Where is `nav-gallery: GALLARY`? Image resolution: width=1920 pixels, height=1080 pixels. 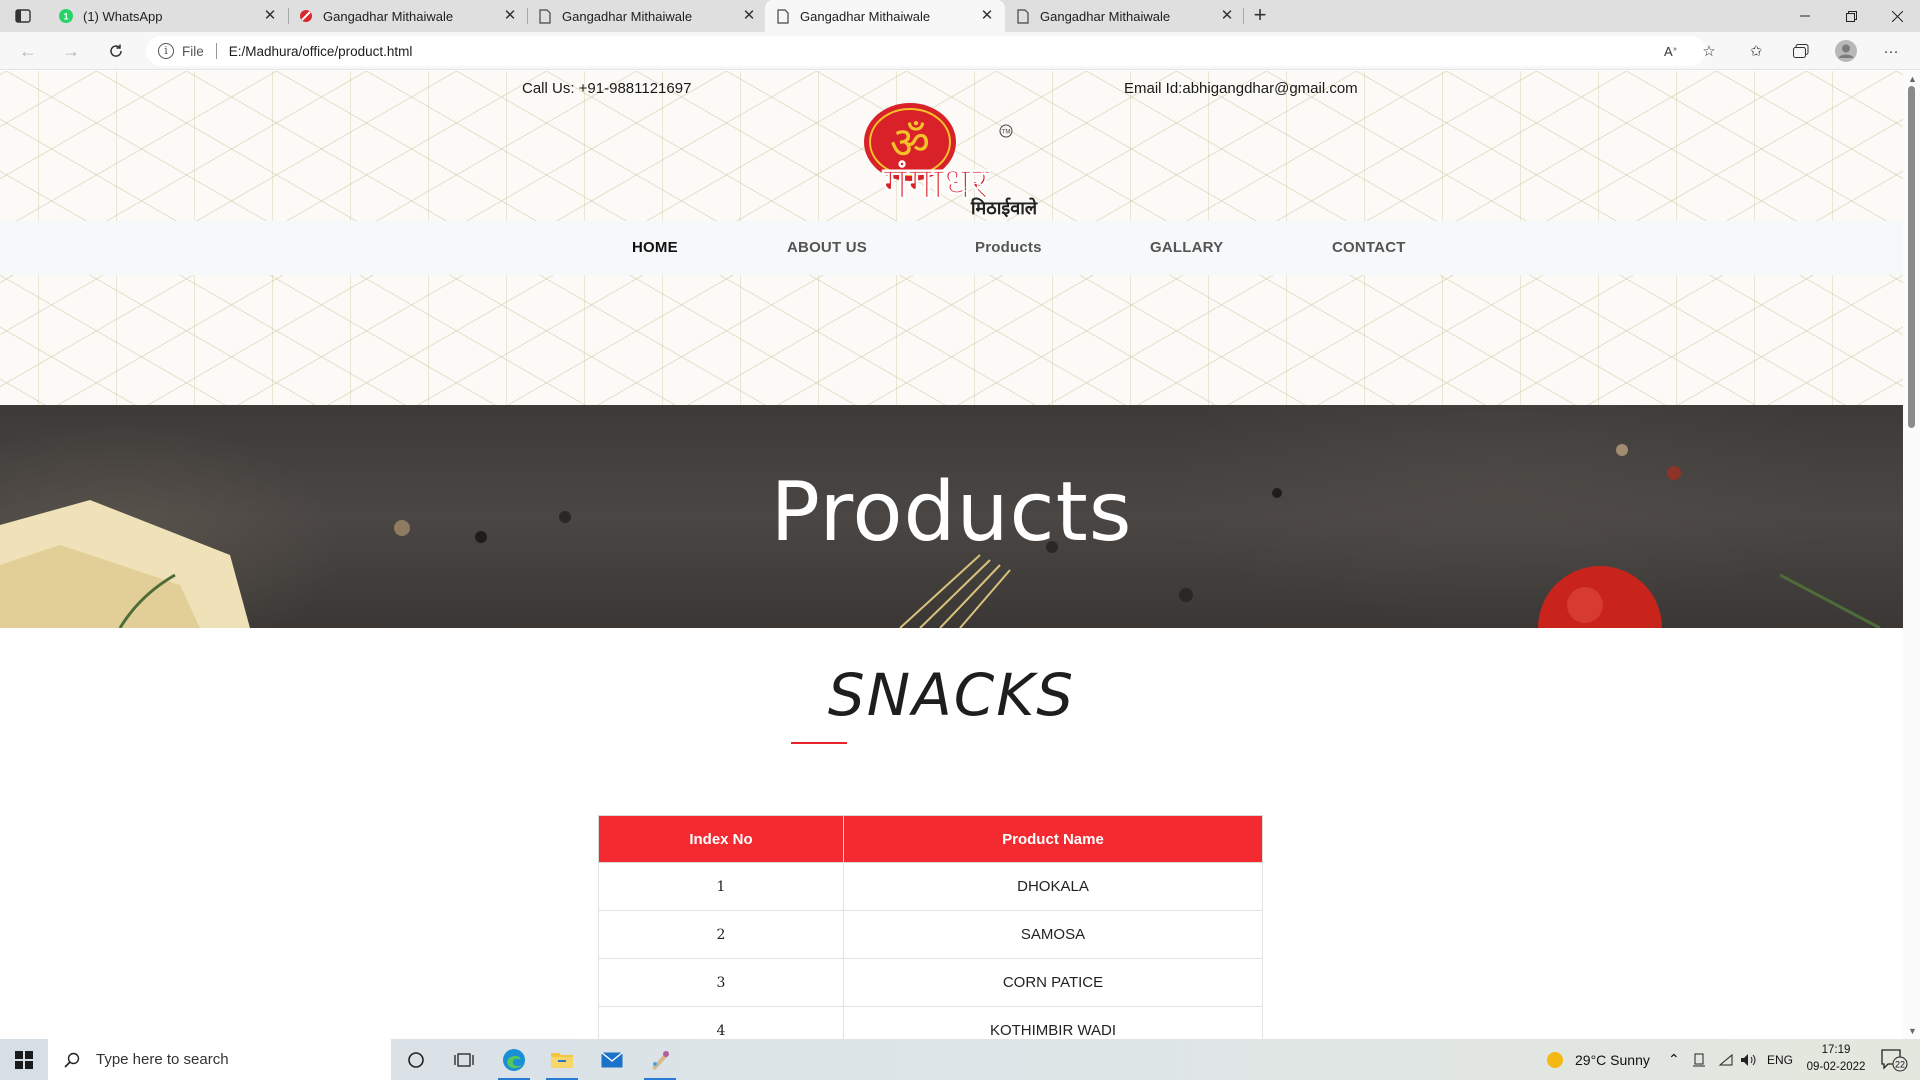
nav-gallery: GALLARY is located at coordinates (1186, 248).